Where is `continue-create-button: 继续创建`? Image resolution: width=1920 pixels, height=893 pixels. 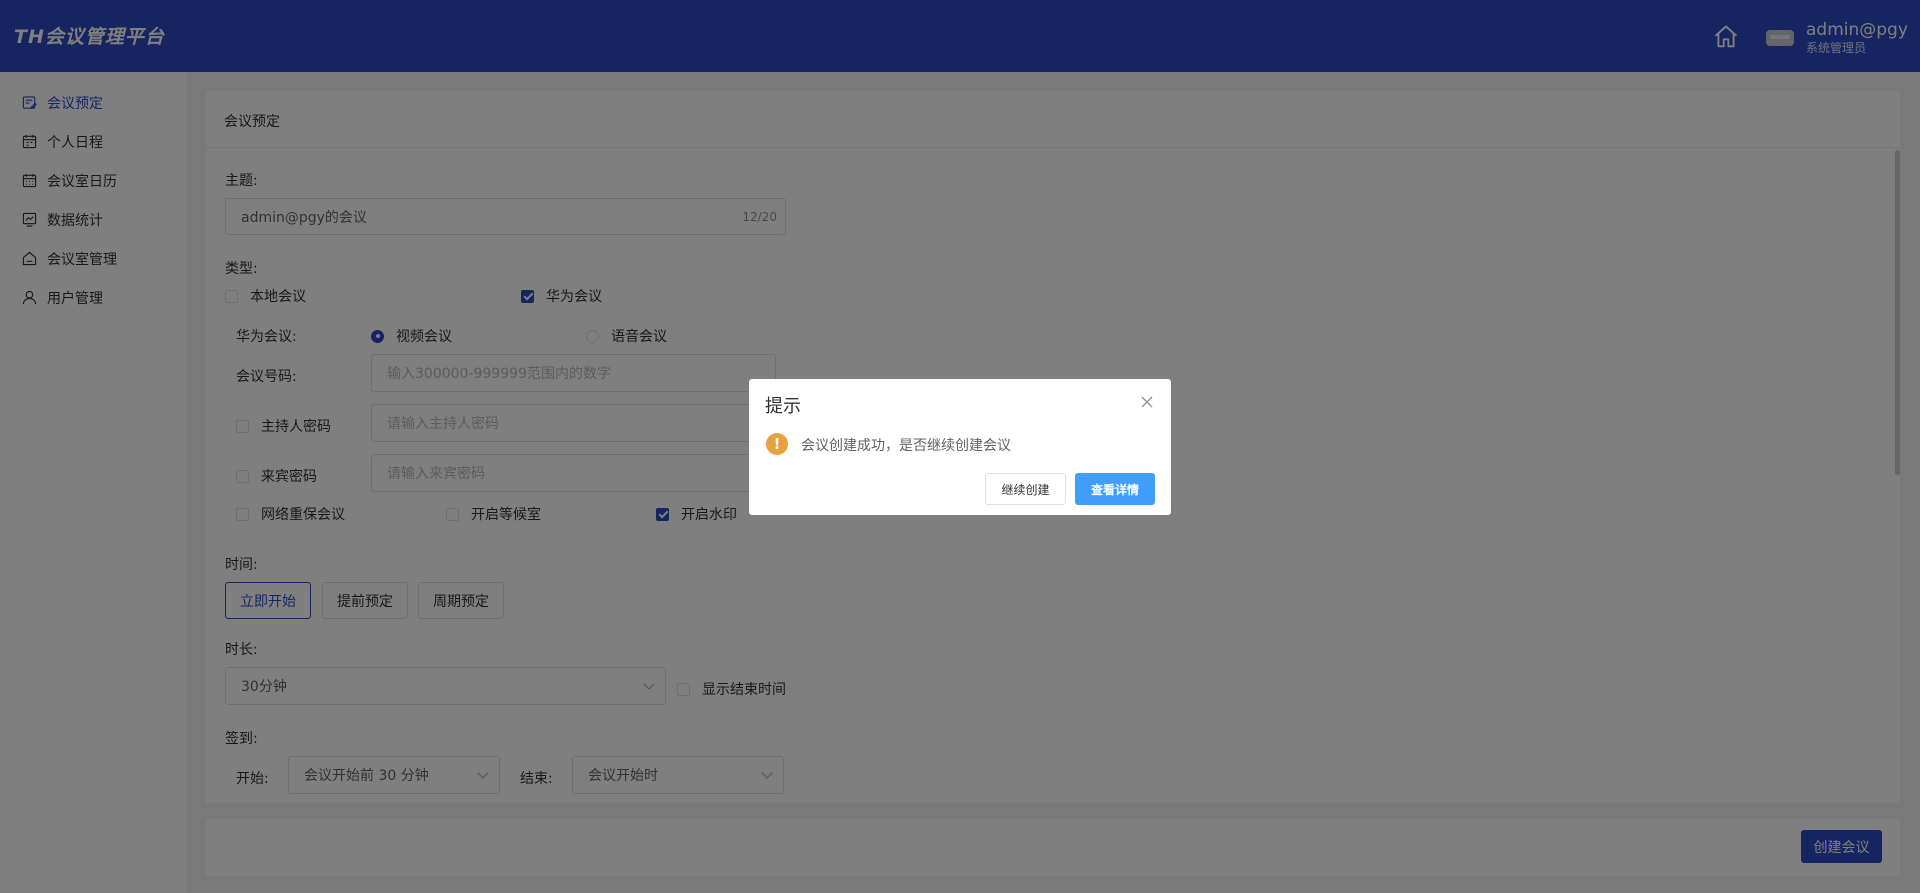
continue-create-button: 继续创建 is located at coordinates (1025, 489).